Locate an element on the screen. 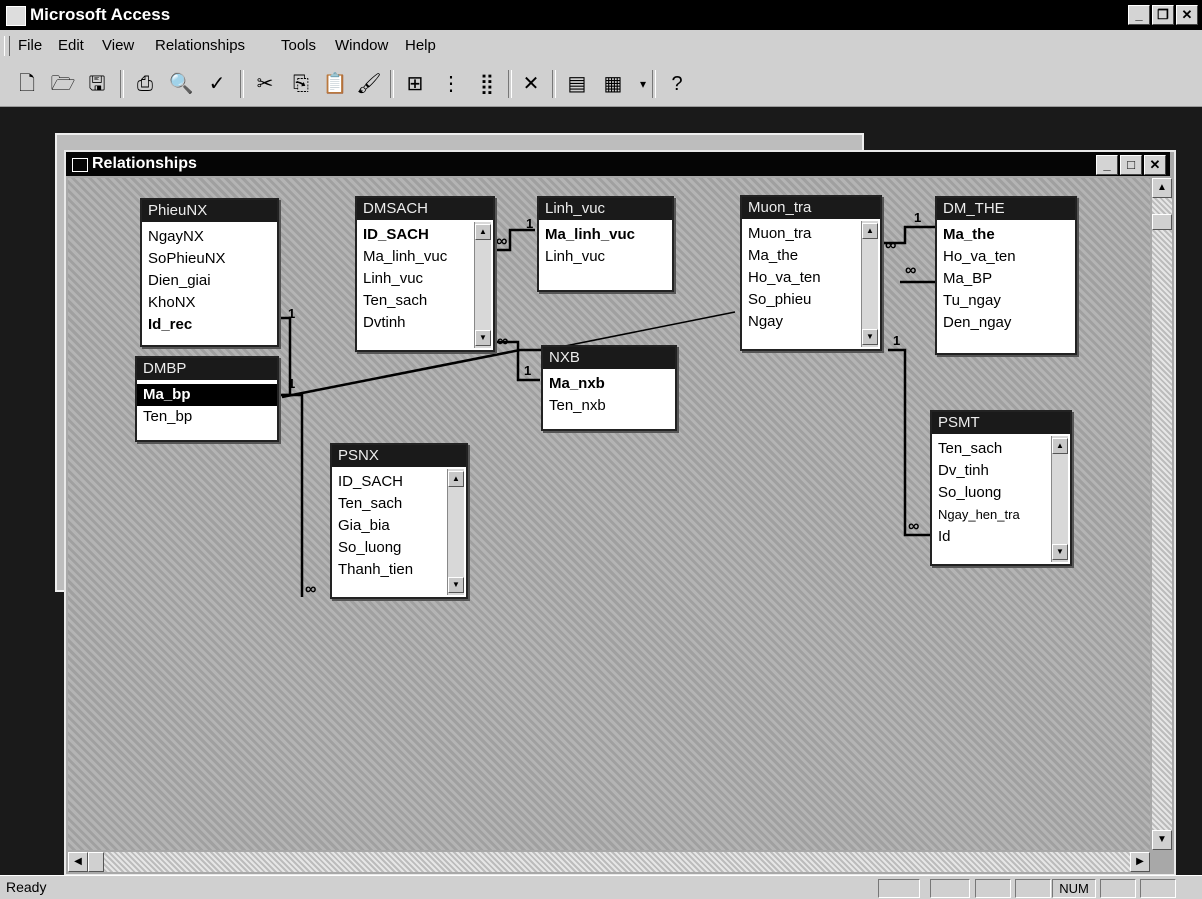  help-icon: ? is located at coordinates (677, 84).